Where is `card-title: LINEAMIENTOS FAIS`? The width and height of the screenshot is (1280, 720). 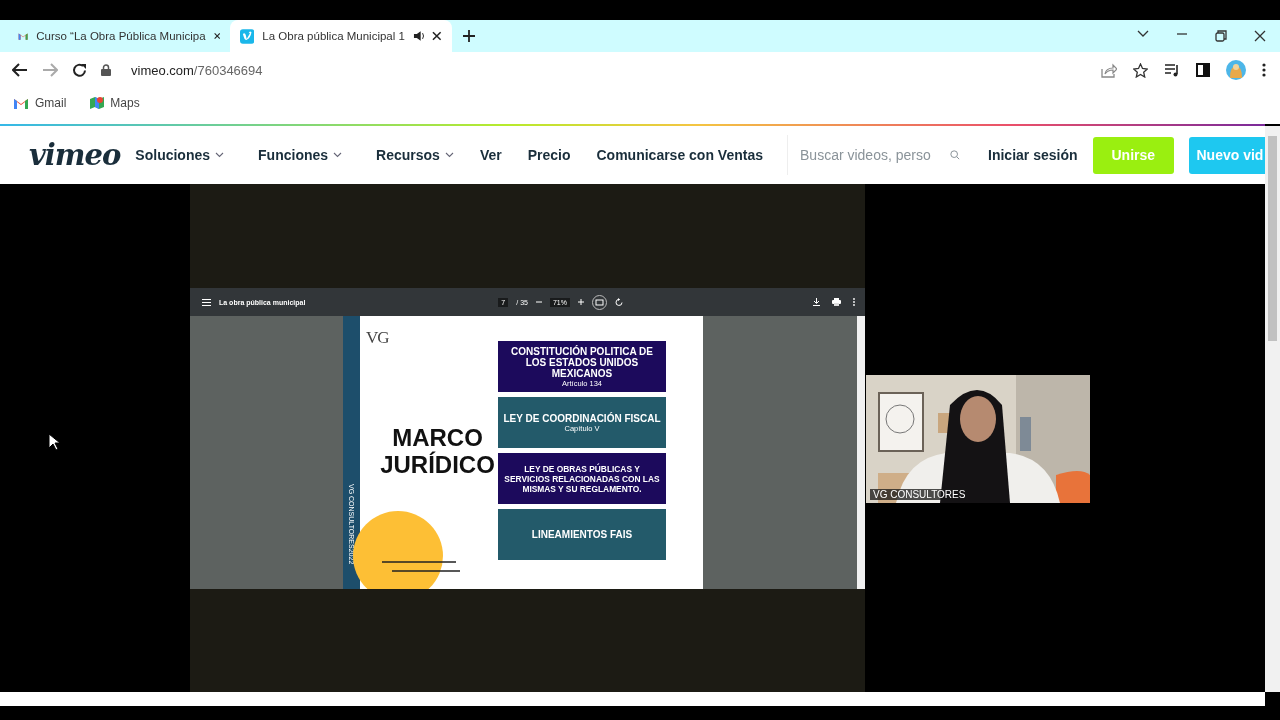
card-title: LINEAMIENTOS FAIS is located at coordinates (582, 534).